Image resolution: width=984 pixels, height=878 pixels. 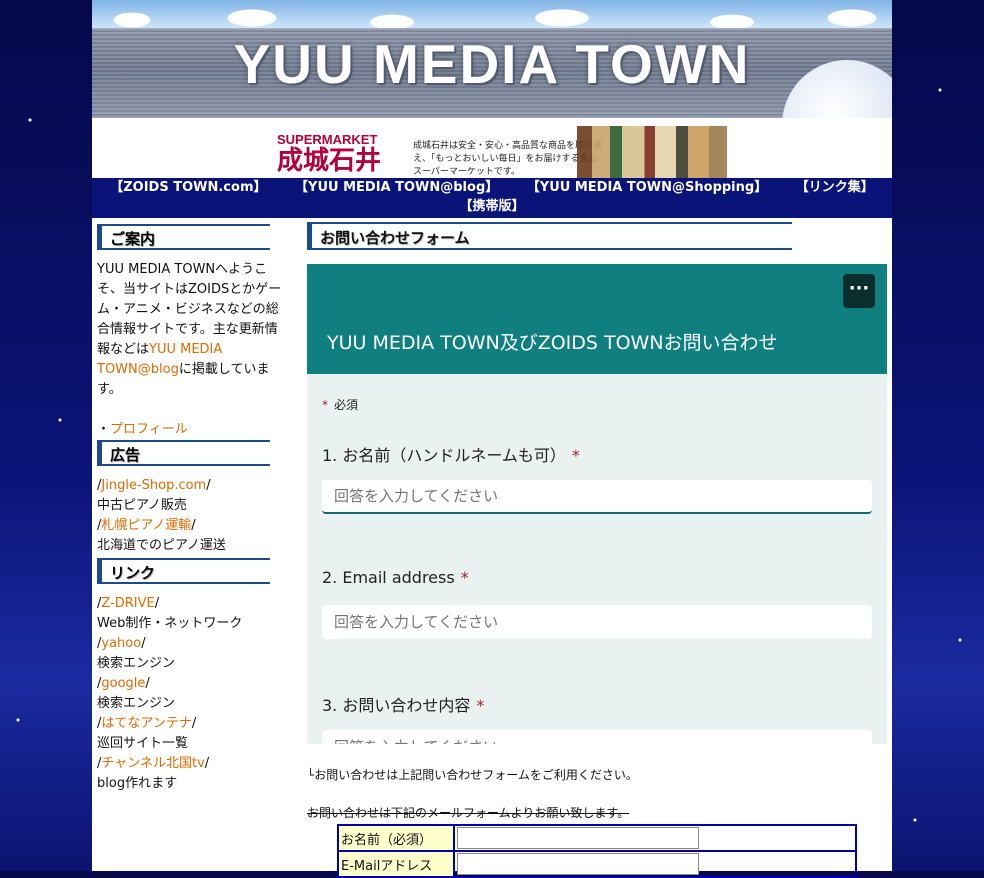 I want to click on name-label: お名前（必須）, so click(x=396, y=838).